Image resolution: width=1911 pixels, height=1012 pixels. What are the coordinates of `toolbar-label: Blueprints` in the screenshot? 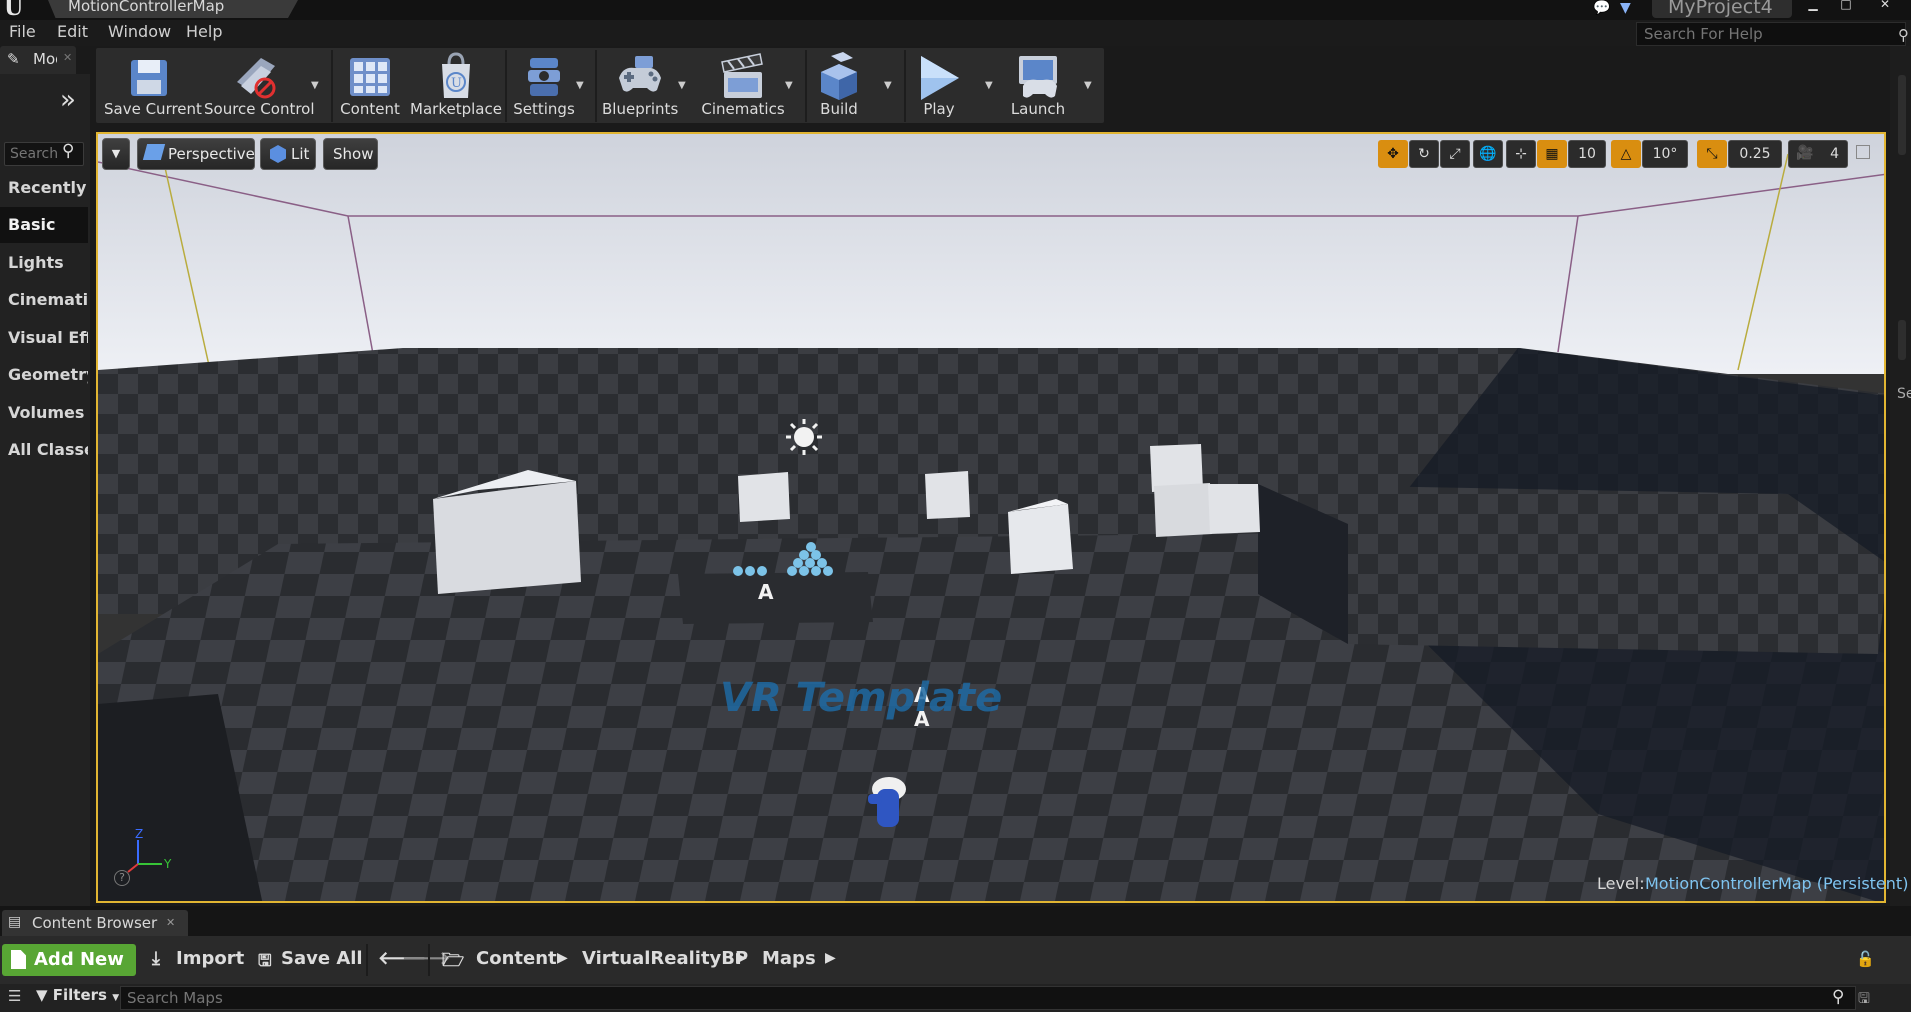 It's located at (640, 109).